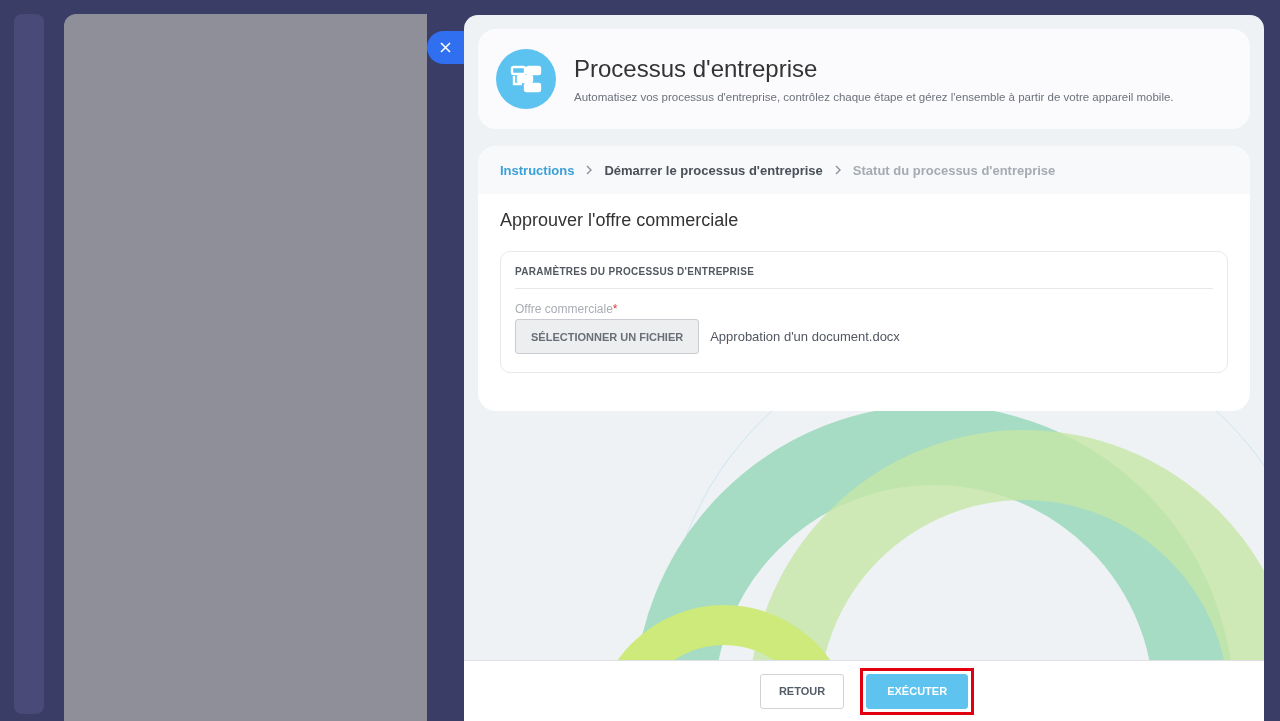 Image resolution: width=1280 pixels, height=721 pixels. Describe the element at coordinates (954, 170) in the screenshot. I see `breadcrumb-step: Statut du processus d'entreprise` at that location.